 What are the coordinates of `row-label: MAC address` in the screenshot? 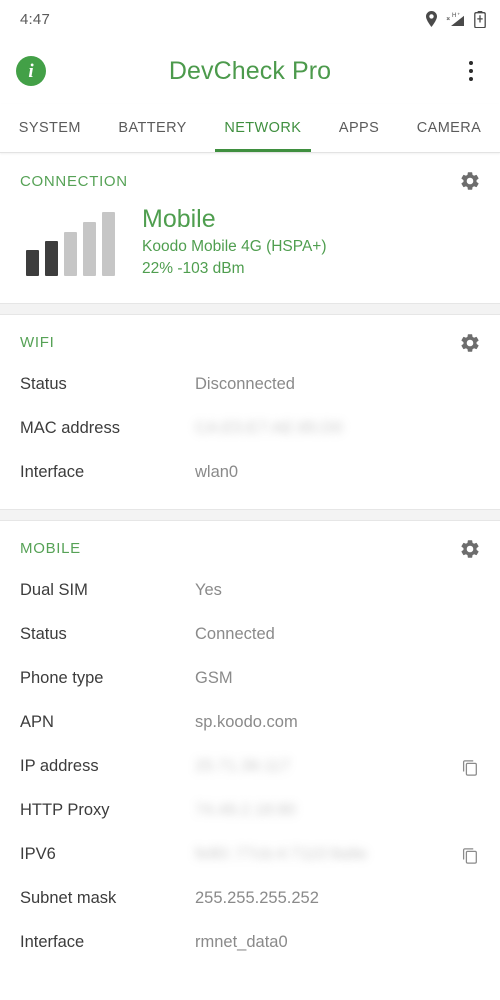 It's located at (70, 428).